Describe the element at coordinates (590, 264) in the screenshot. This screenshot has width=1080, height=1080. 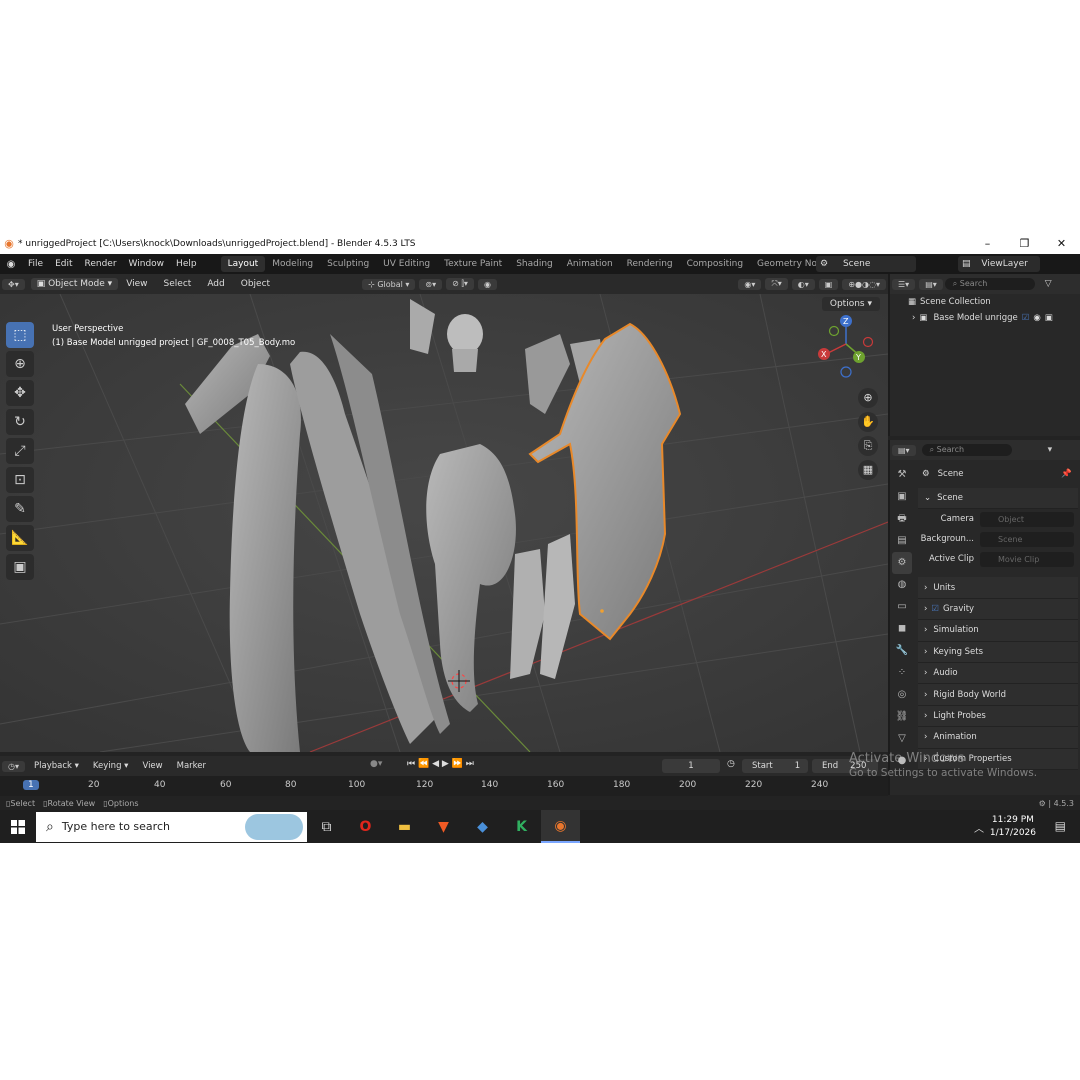
I see `workspace-tab-animation: Animation` at that location.